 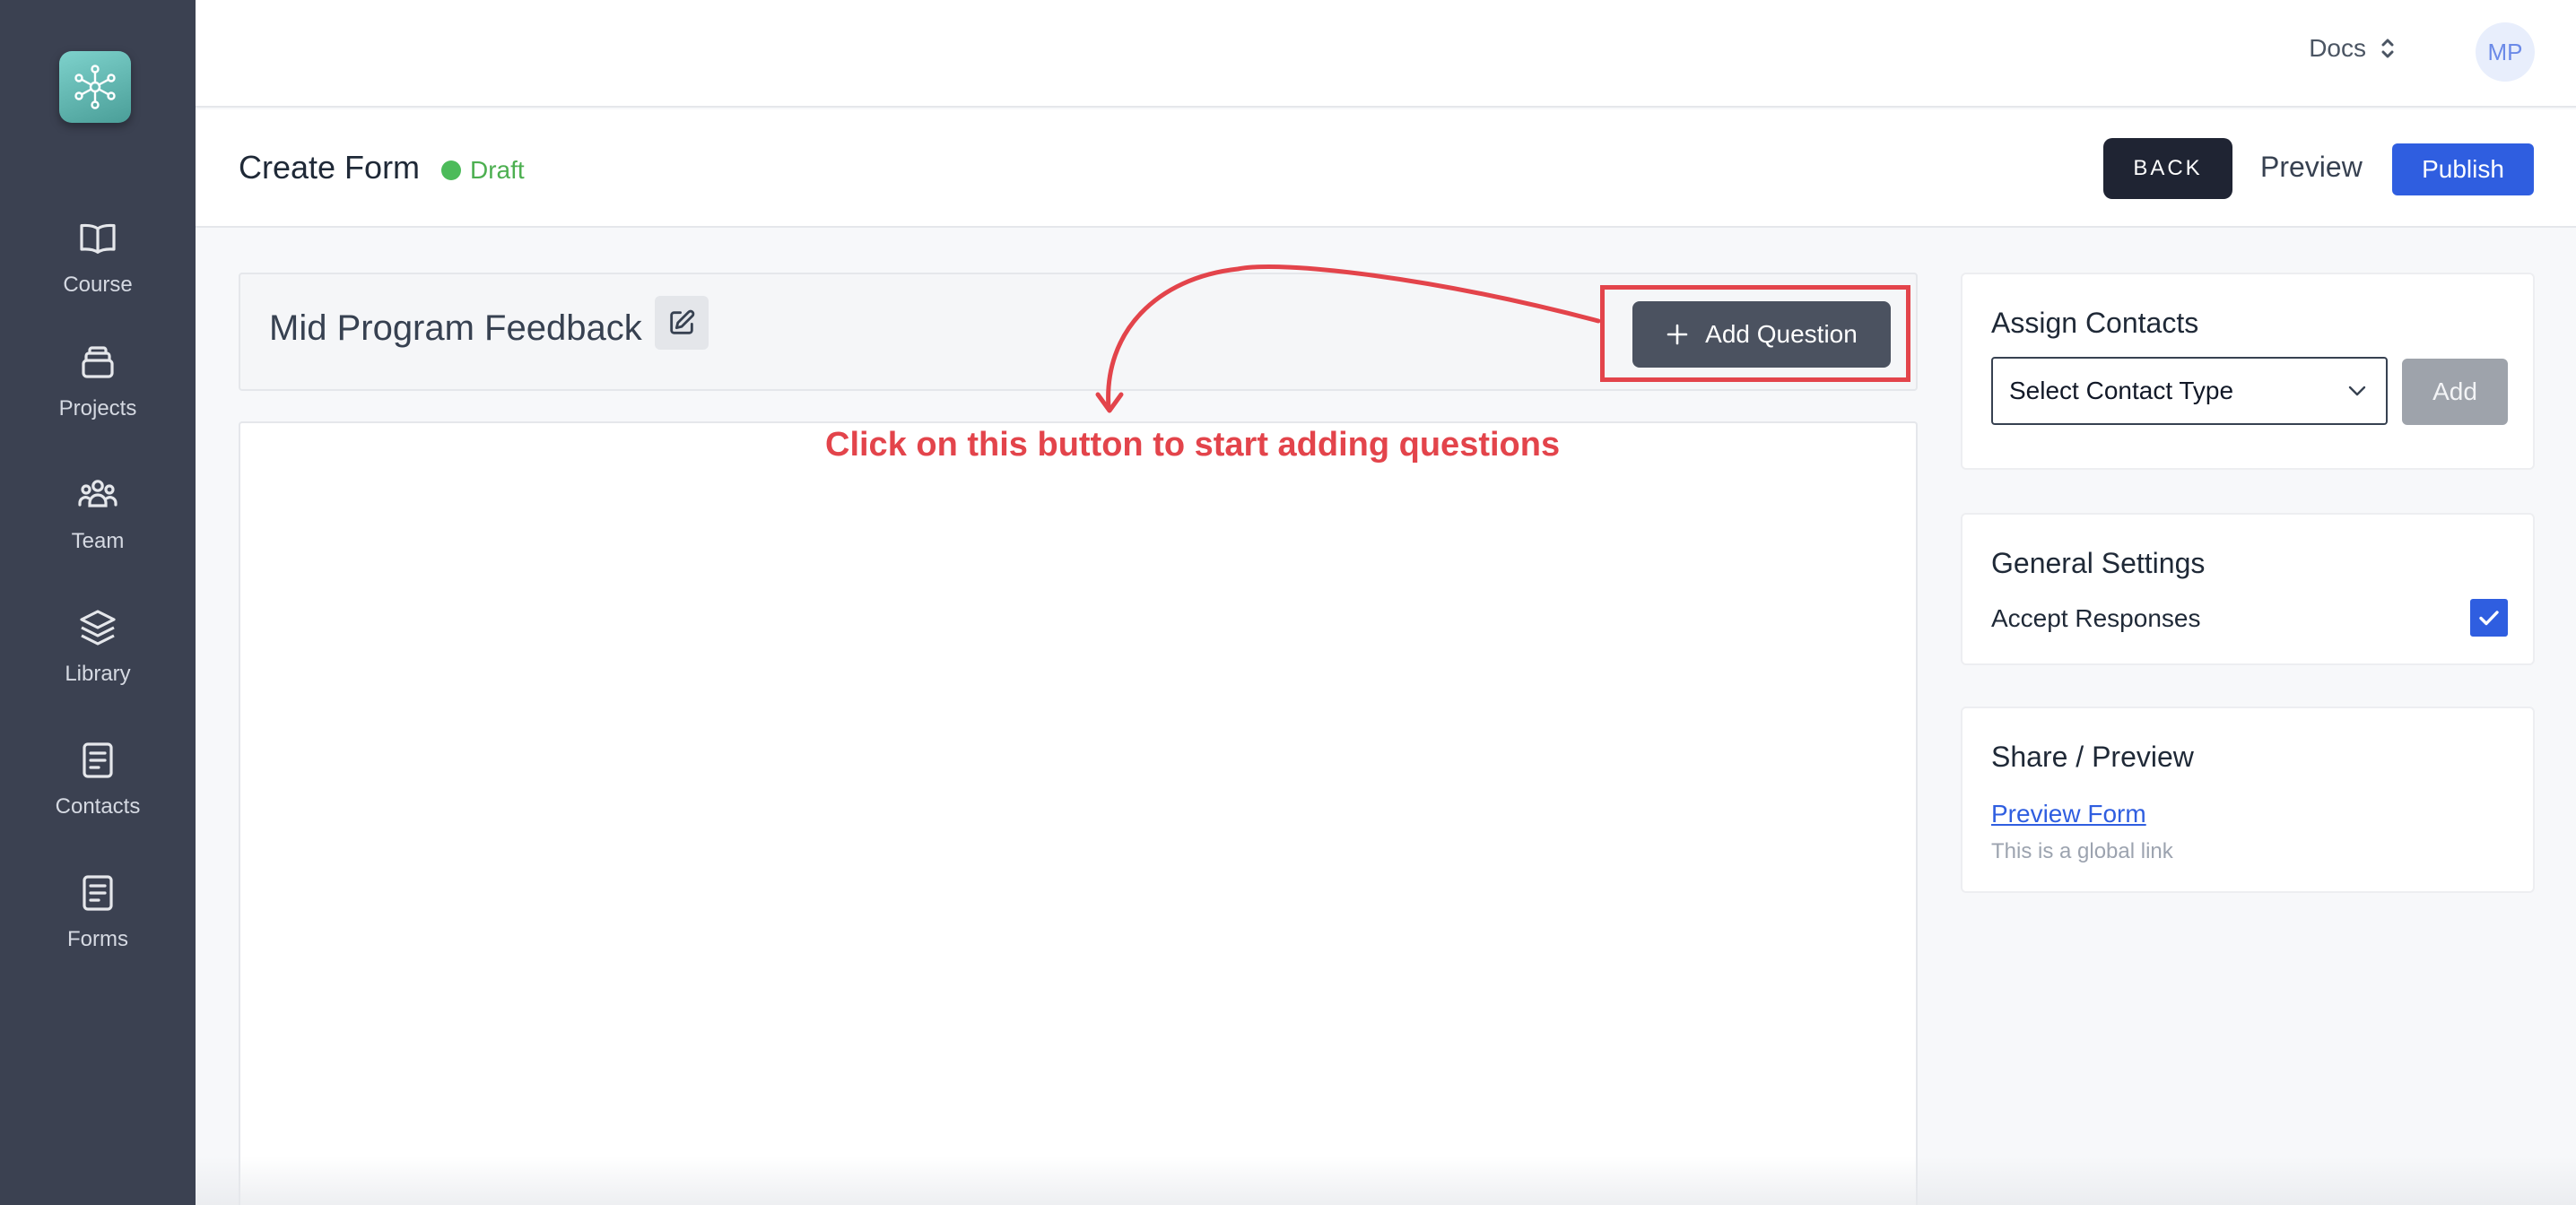 I want to click on chevron-up-down-icon, so click(x=2387, y=48).